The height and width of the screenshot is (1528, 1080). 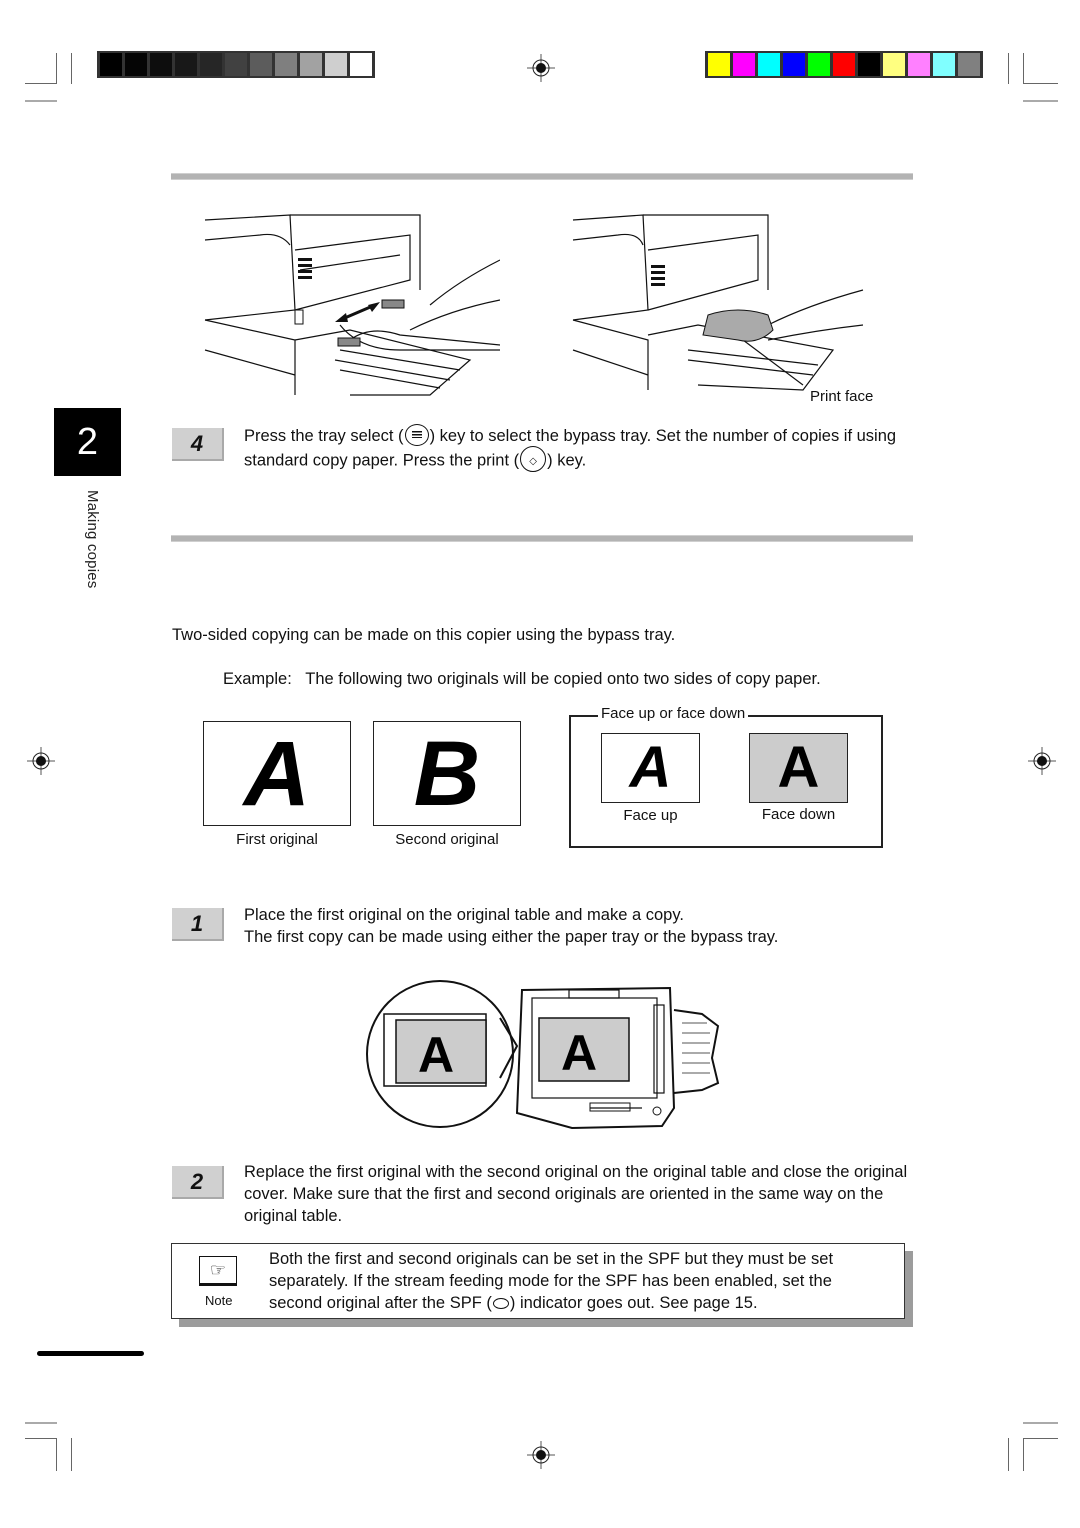 I want to click on tray-select-key-icon, so click(x=416, y=434).